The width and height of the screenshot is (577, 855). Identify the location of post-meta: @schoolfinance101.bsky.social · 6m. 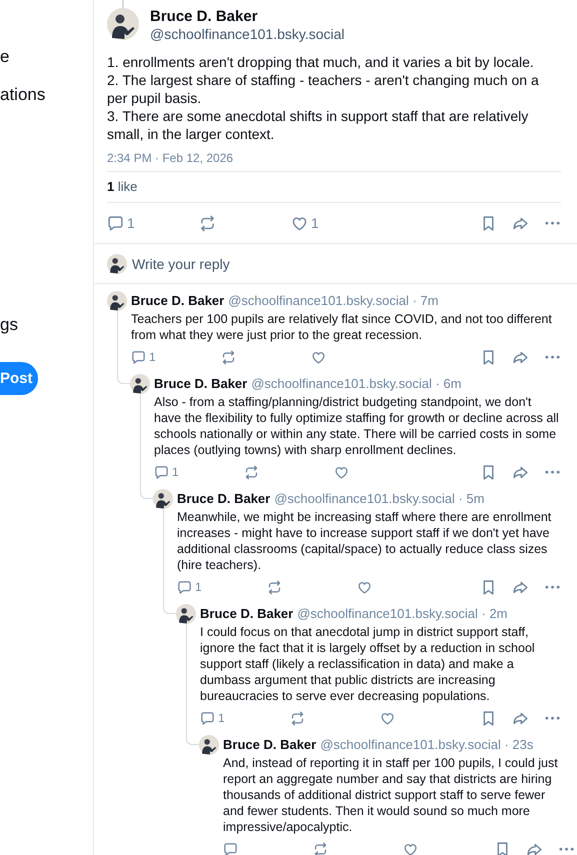
(356, 384).